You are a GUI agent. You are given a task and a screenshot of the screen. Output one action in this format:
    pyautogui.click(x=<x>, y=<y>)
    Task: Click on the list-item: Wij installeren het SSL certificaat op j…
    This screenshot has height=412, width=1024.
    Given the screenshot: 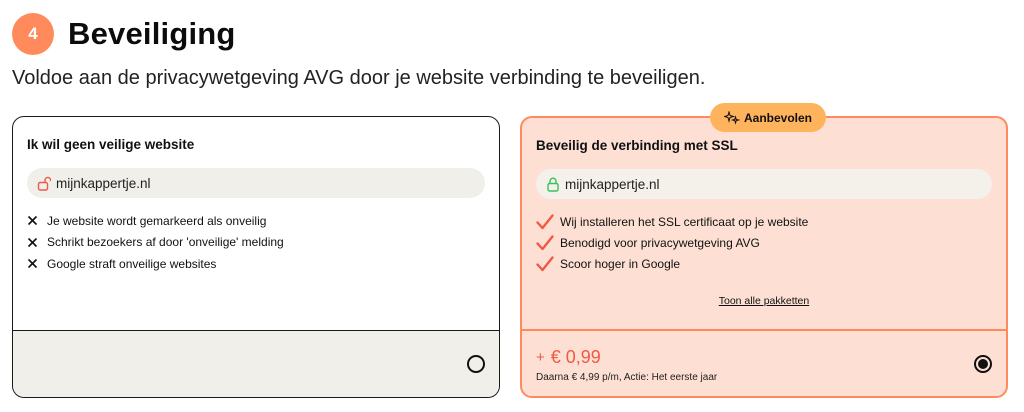 What is the action you would take?
    pyautogui.click(x=764, y=221)
    